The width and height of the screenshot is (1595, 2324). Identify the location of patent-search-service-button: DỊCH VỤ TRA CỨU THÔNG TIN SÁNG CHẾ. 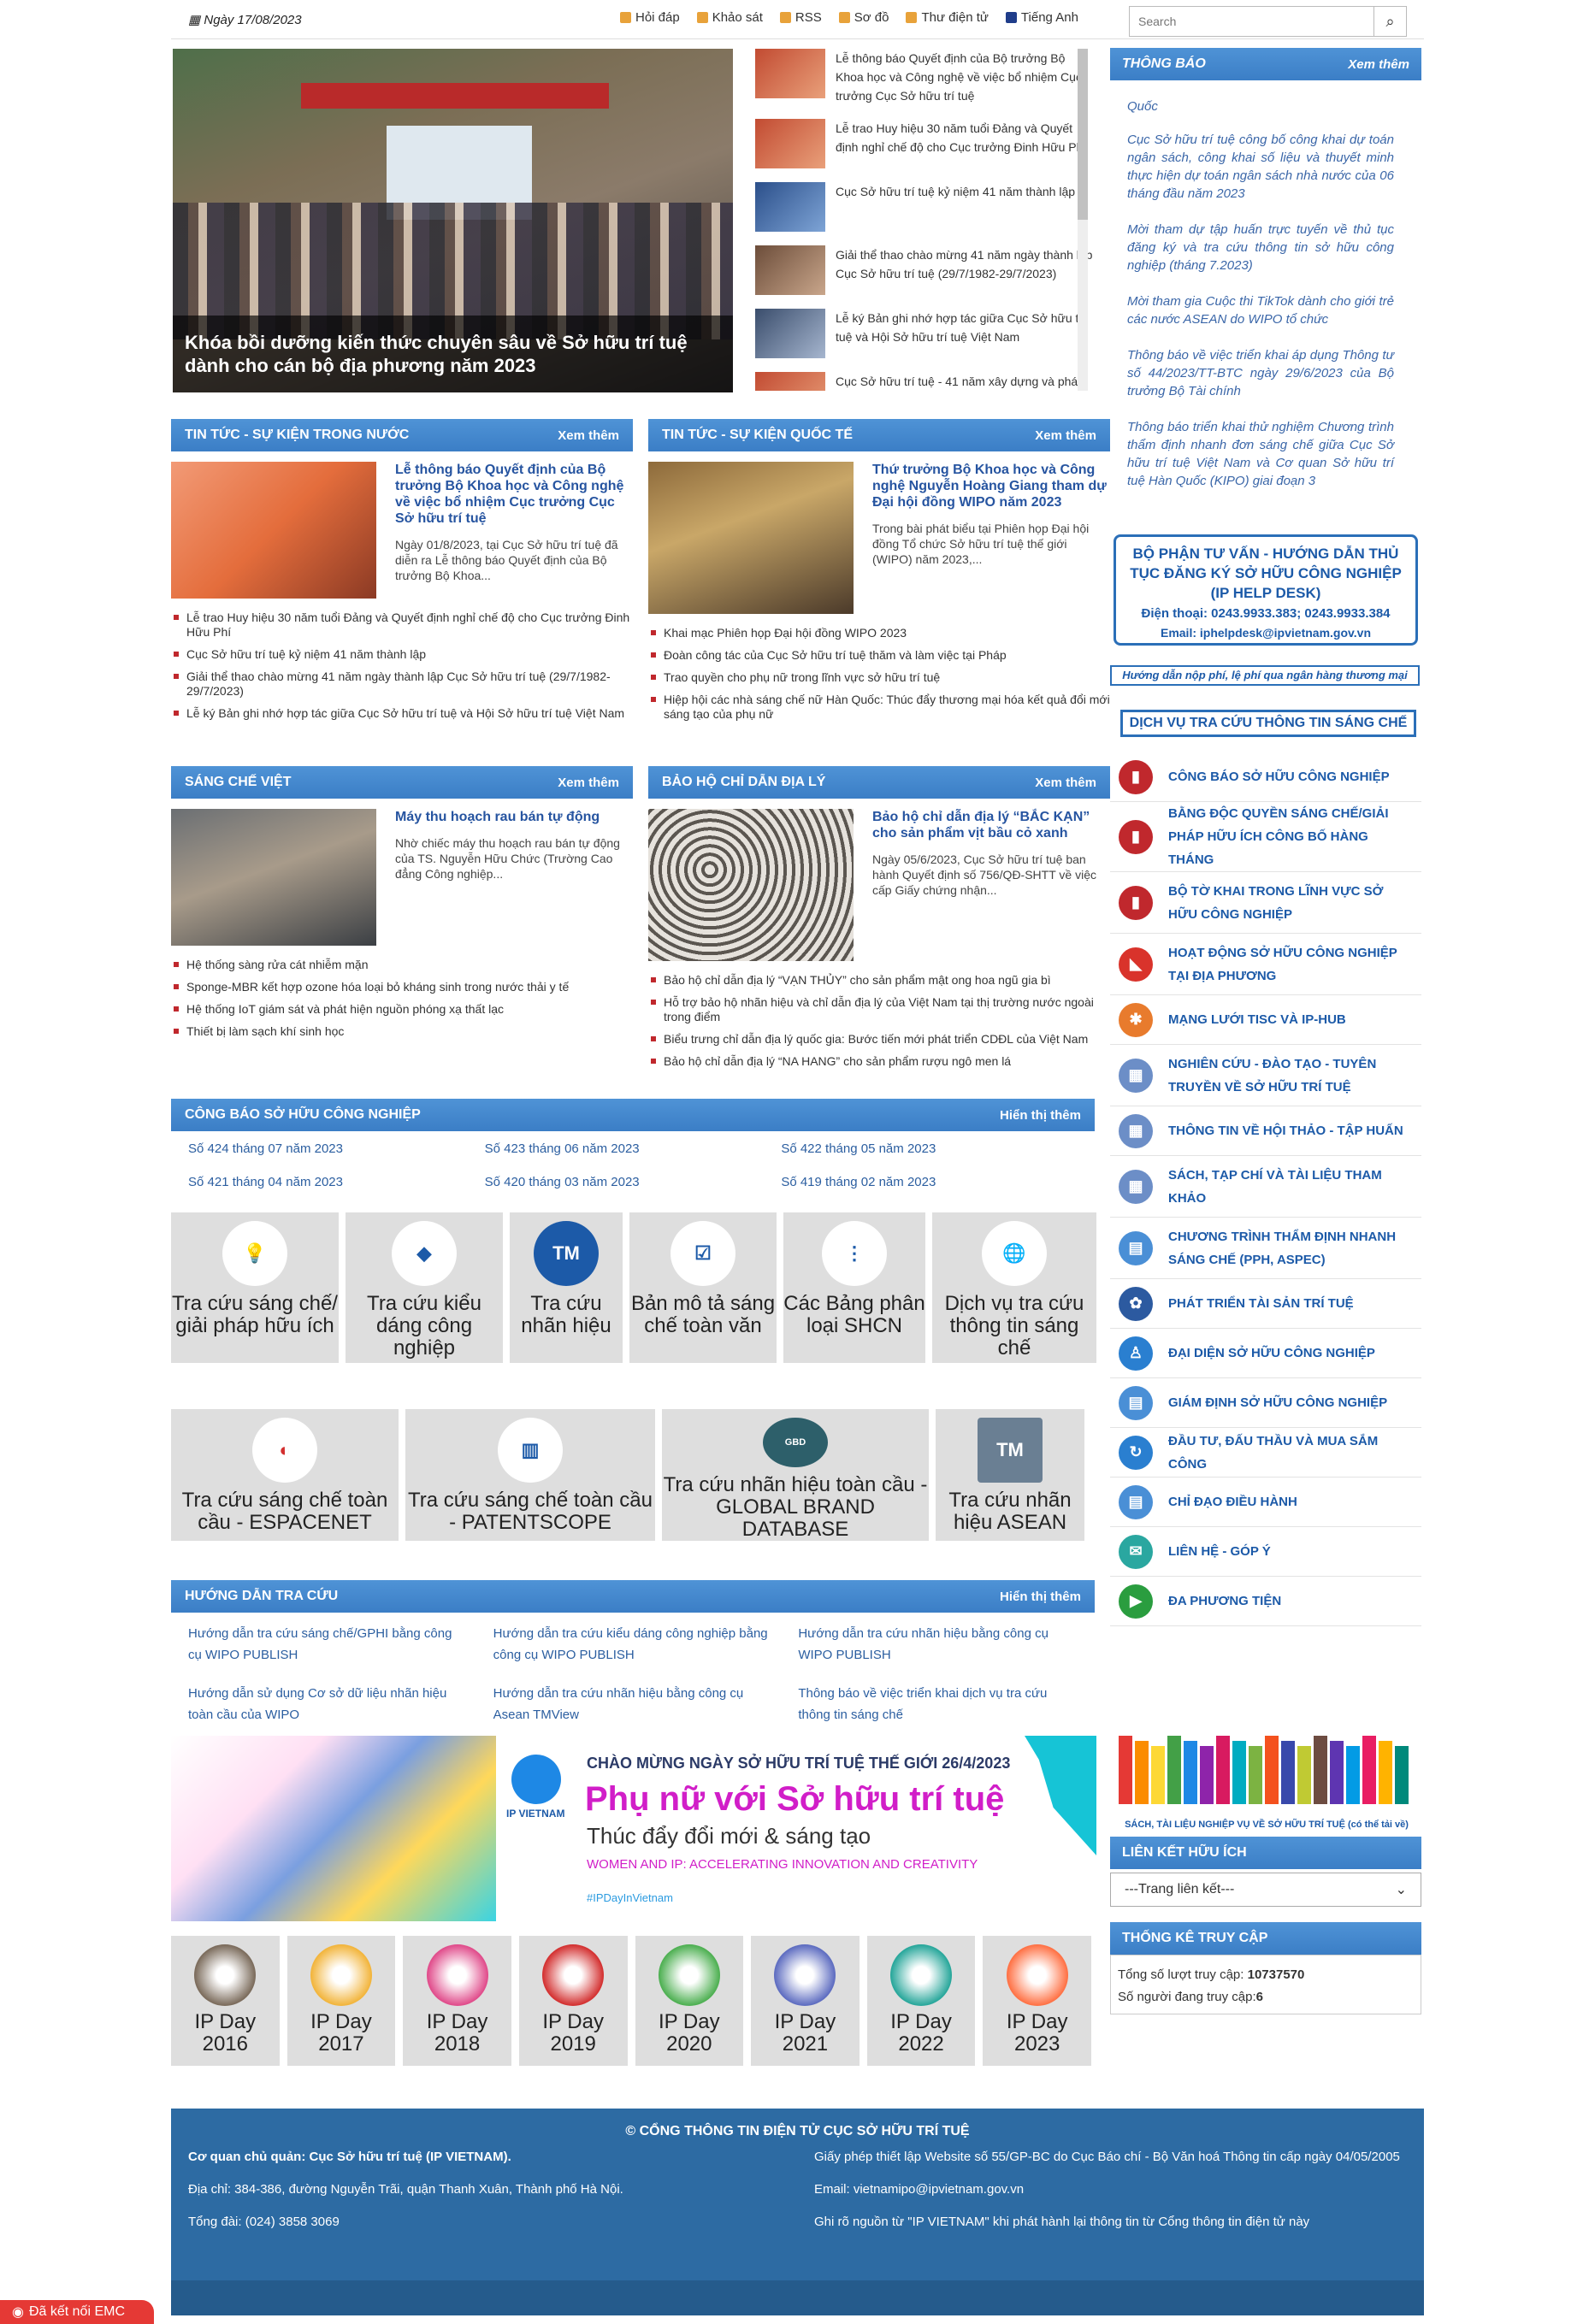
(1268, 723).